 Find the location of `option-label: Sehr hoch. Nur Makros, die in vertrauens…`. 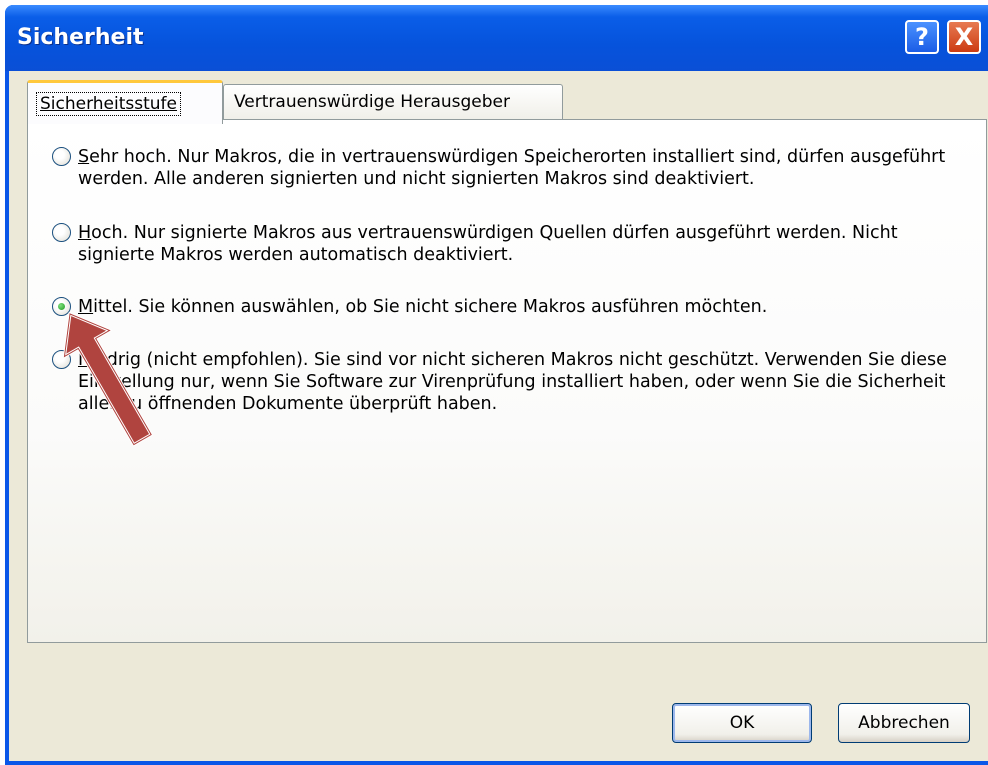

option-label: Sehr hoch. Nur Makros, die in vertrauens… is located at coordinates (512, 168).